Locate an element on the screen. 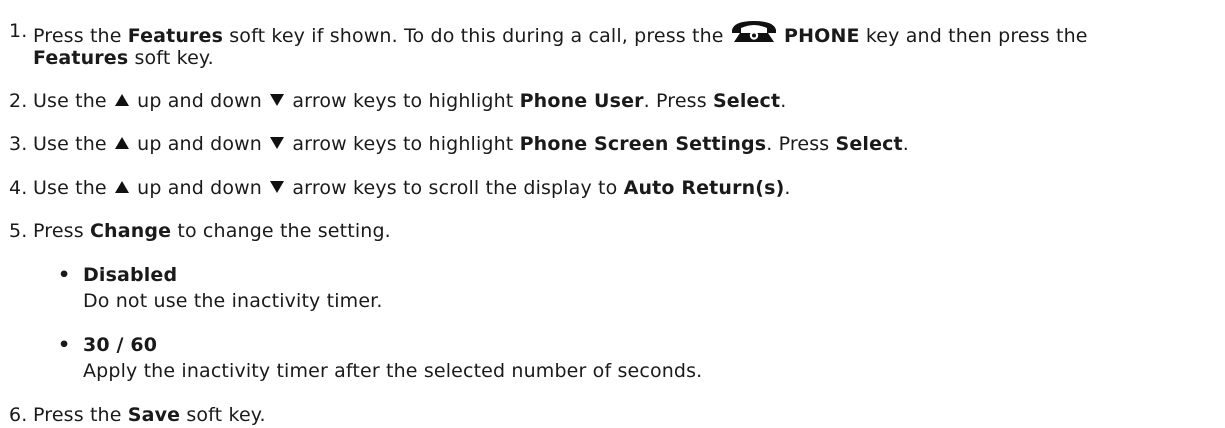  setting-name-label: Auto Return(s) is located at coordinates (704, 188).